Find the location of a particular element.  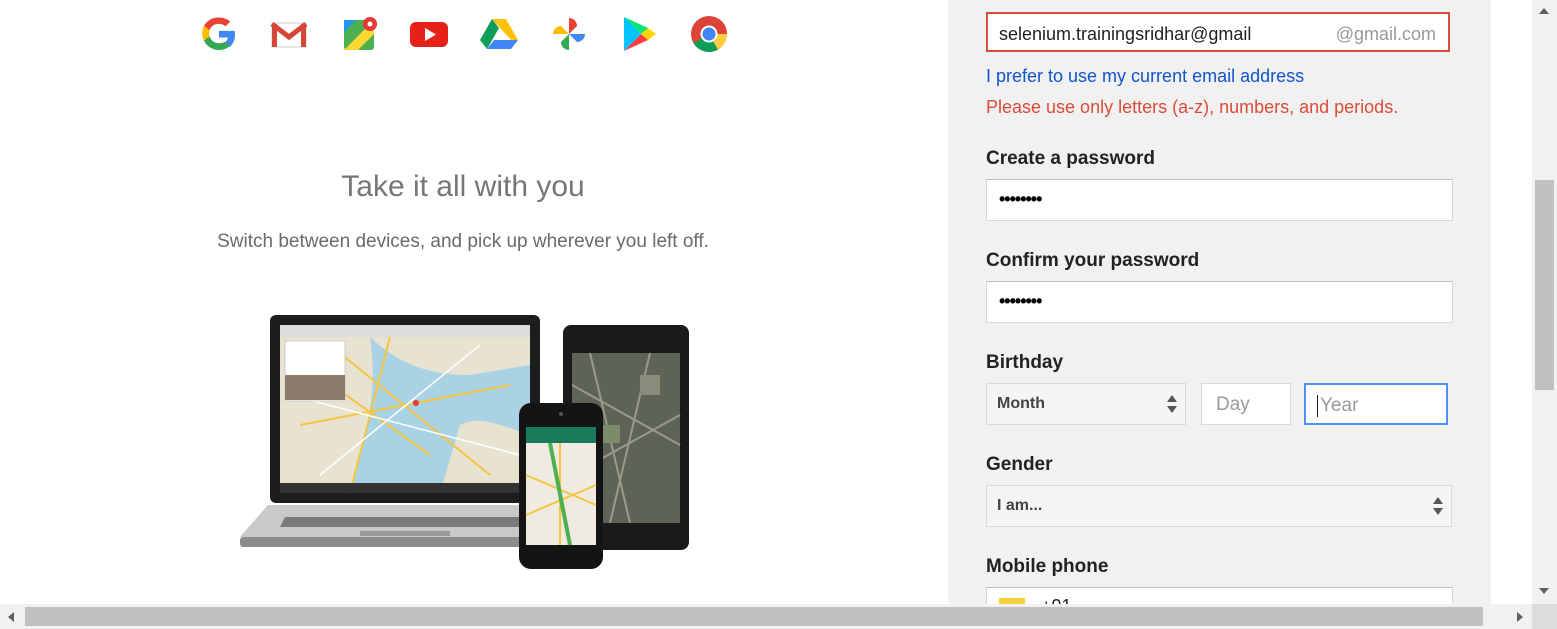

password-input: •••••••• is located at coordinates (1219, 200).